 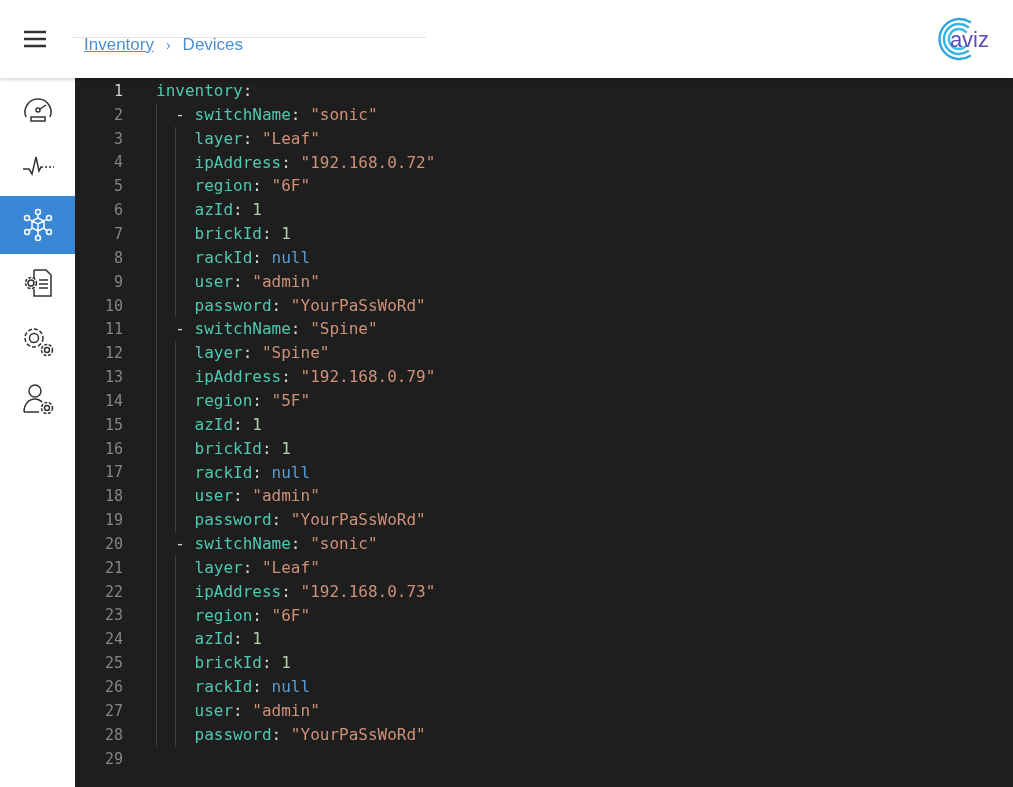 I want to click on line-number: 7, so click(x=117, y=234).